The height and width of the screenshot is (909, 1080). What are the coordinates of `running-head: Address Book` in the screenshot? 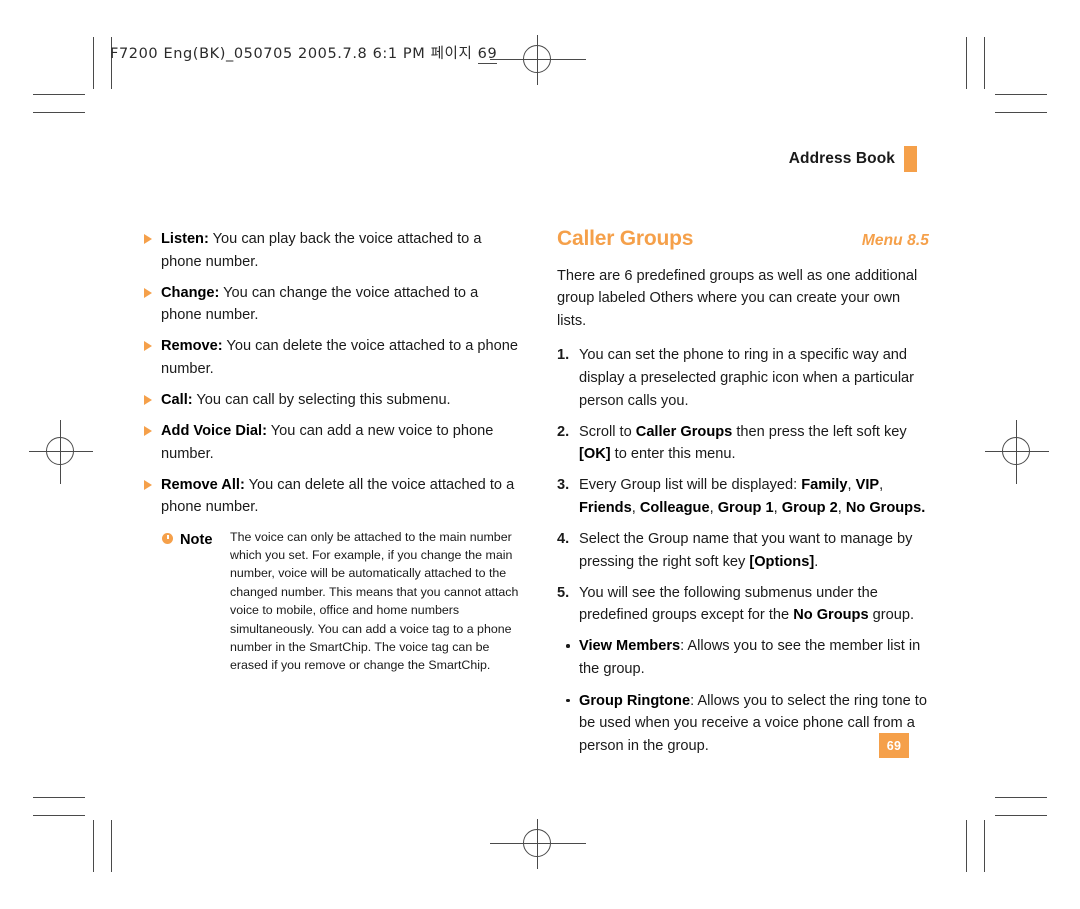 It's located at (853, 159).